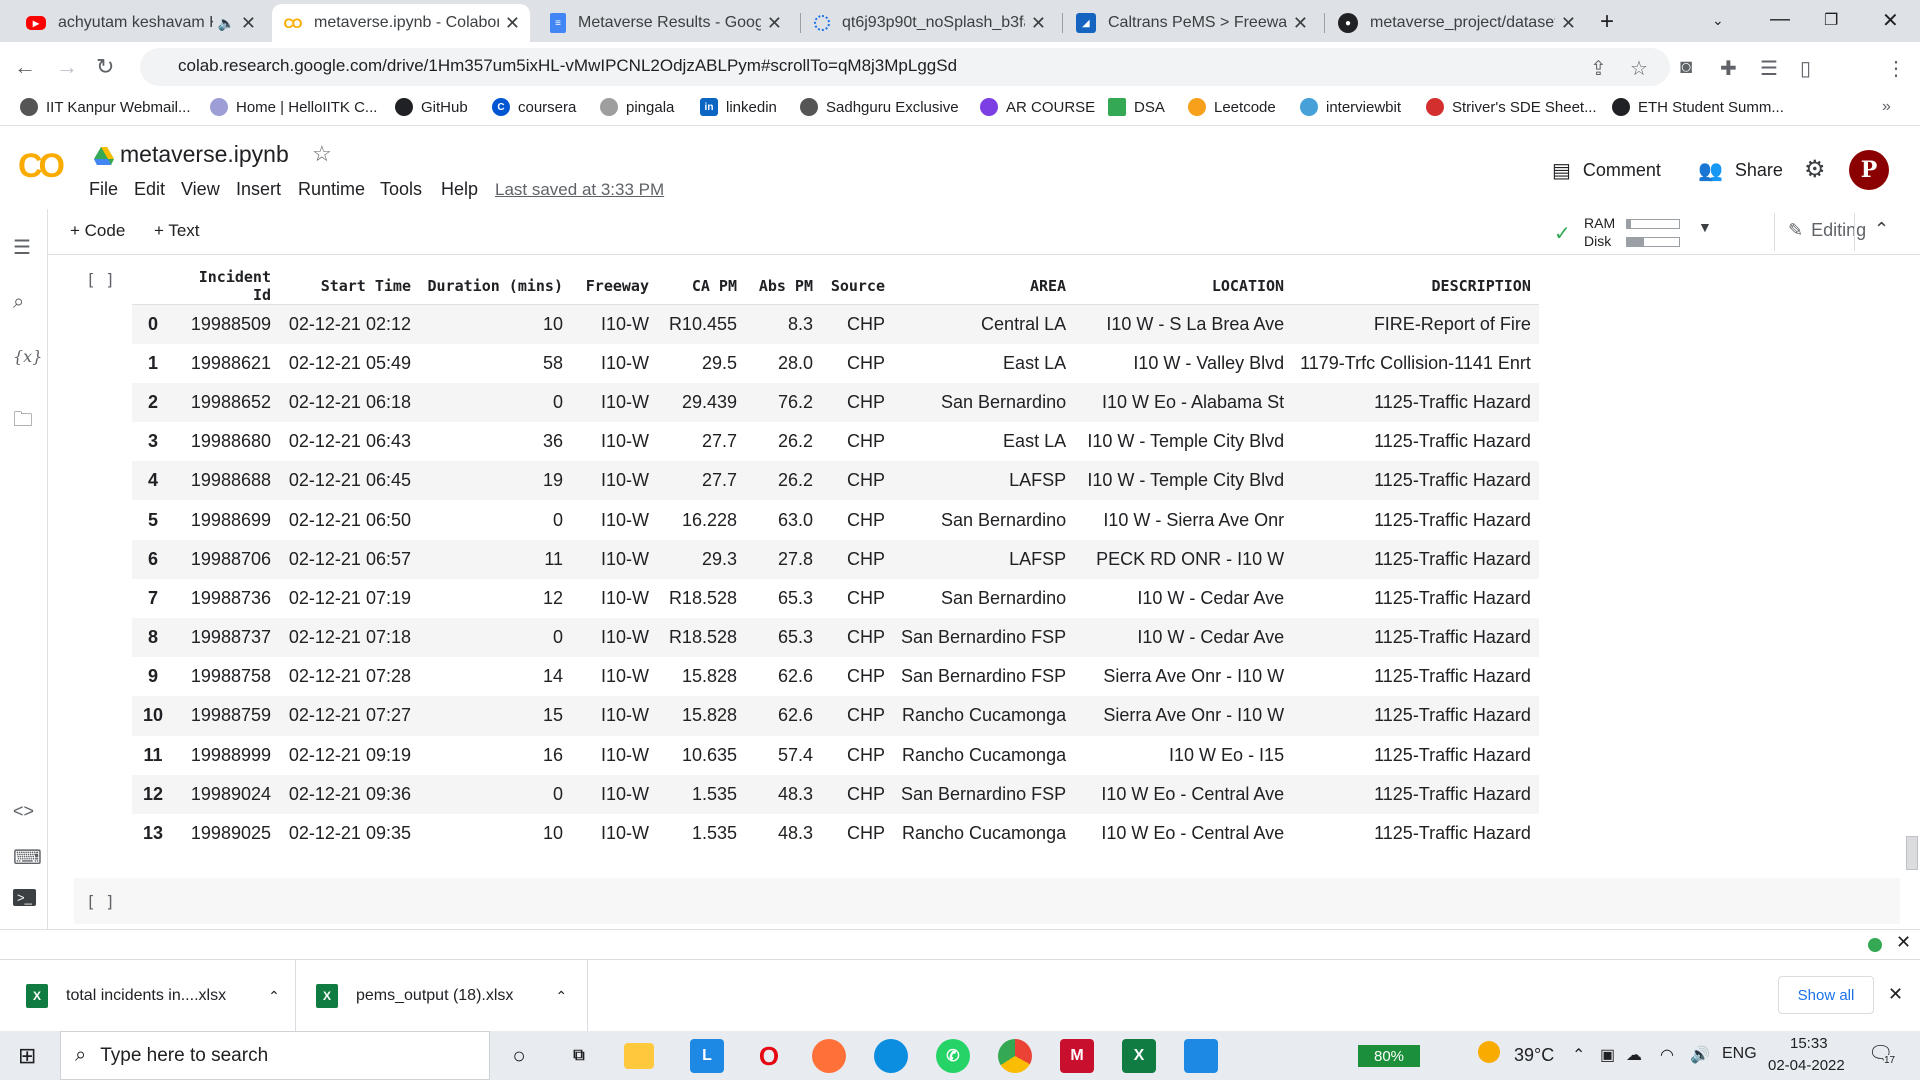  Describe the element at coordinates (258, 189) in the screenshot. I see `menu-insert: Insert` at that location.